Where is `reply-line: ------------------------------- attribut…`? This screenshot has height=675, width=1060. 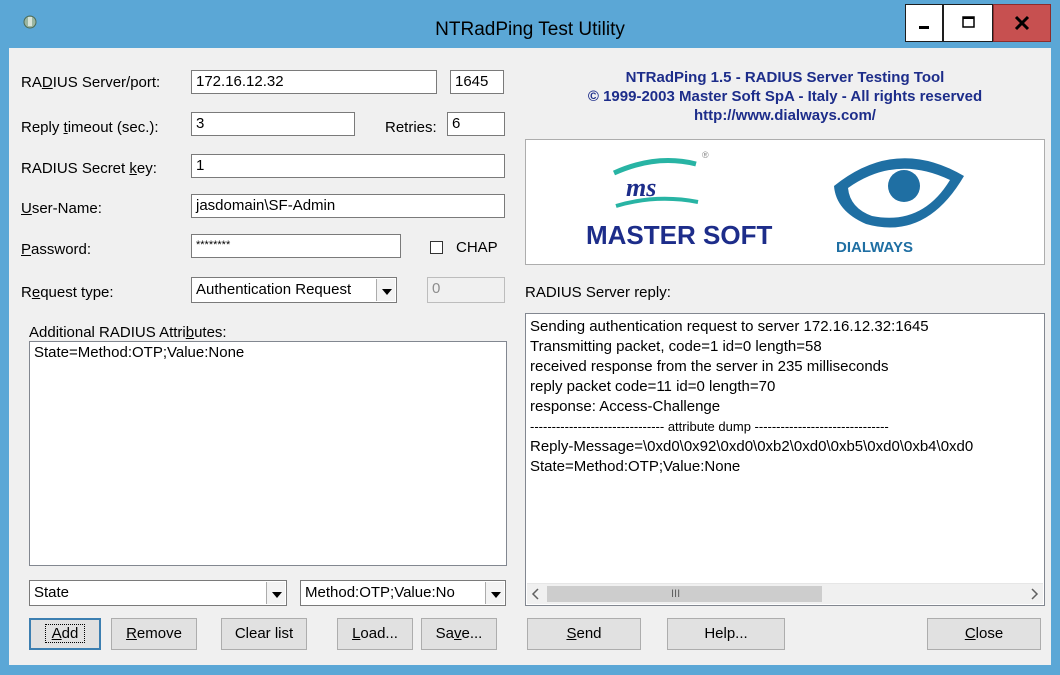
reply-line: ------------------------------- attribut… is located at coordinates (709, 426).